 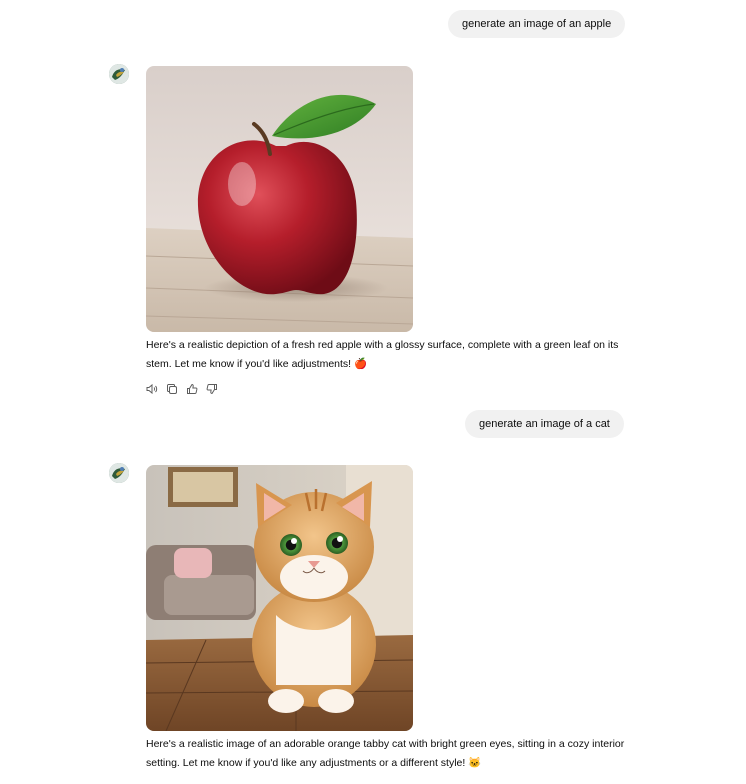 What do you see at coordinates (152, 389) in the screenshot?
I see `read-aloud-icon` at bounding box center [152, 389].